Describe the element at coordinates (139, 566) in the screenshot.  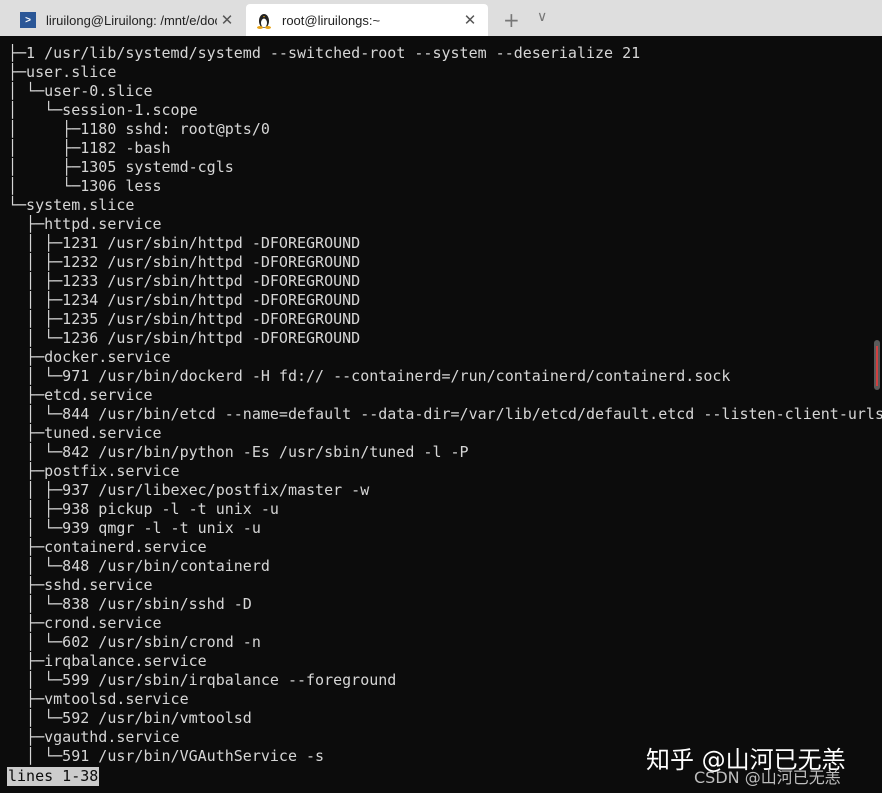
I see `terminal-line: │ └─848 /usr/bin/containerd` at that location.